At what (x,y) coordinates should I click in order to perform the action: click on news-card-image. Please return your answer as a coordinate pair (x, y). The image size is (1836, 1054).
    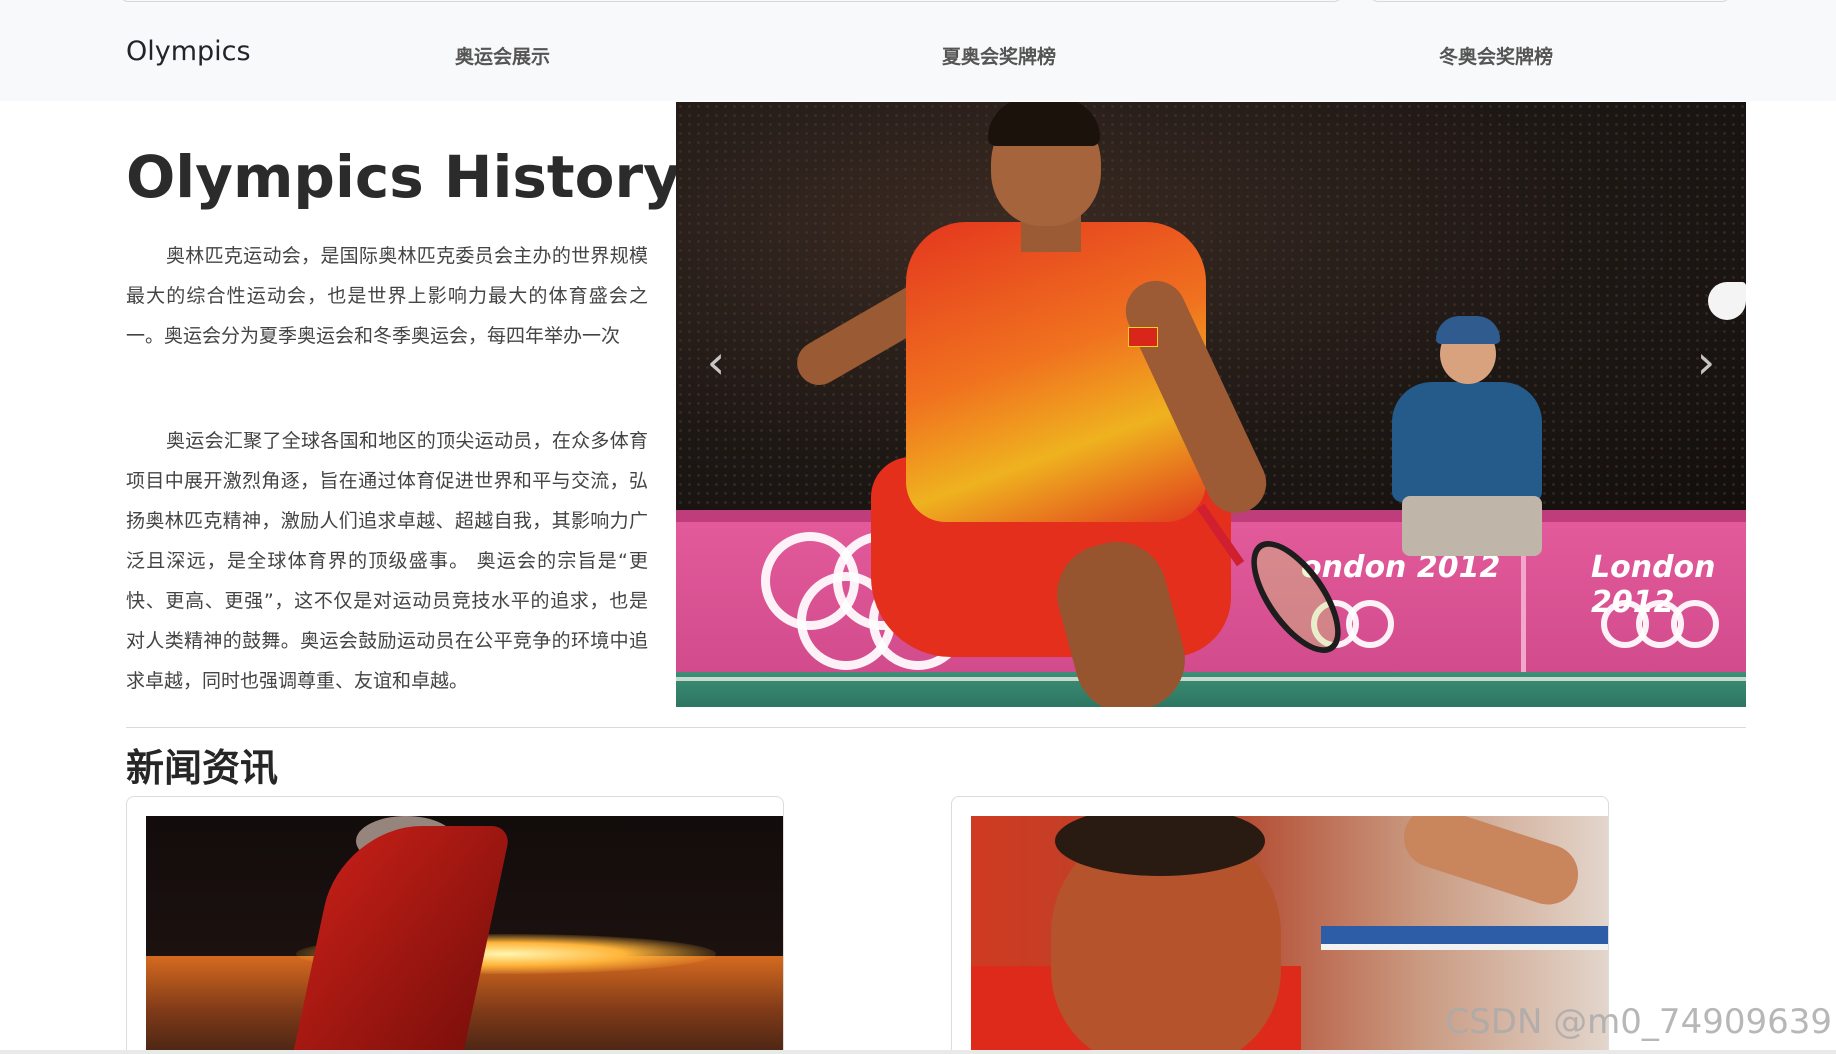
    Looking at the image, I should click on (464, 935).